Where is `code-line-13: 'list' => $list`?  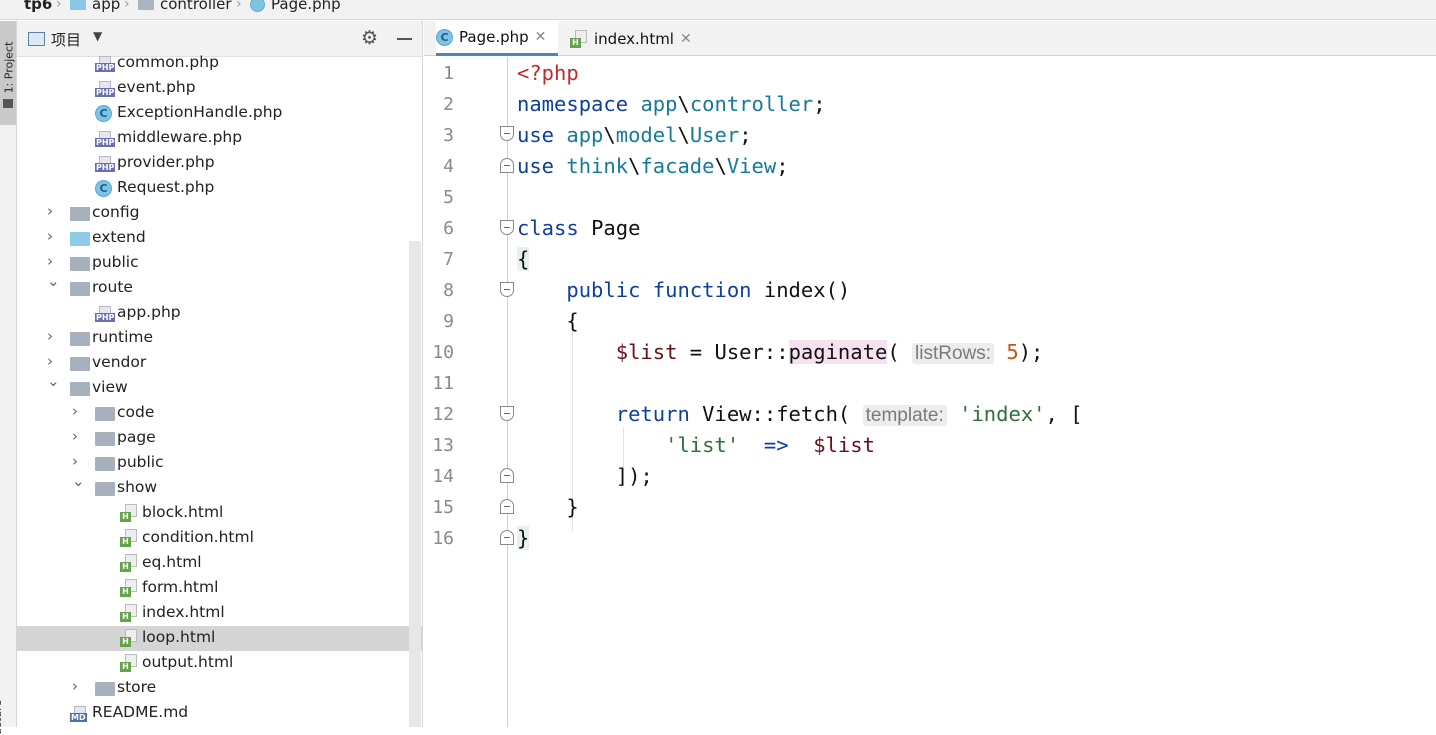 code-line-13: 'list' => $list is located at coordinates (696, 445).